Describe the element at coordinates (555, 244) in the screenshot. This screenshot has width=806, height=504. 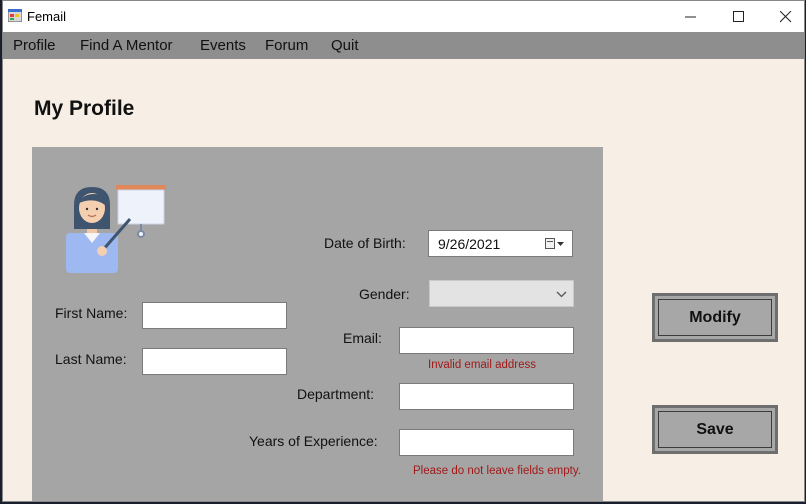
I see `calendar-dropdown-icon` at that location.